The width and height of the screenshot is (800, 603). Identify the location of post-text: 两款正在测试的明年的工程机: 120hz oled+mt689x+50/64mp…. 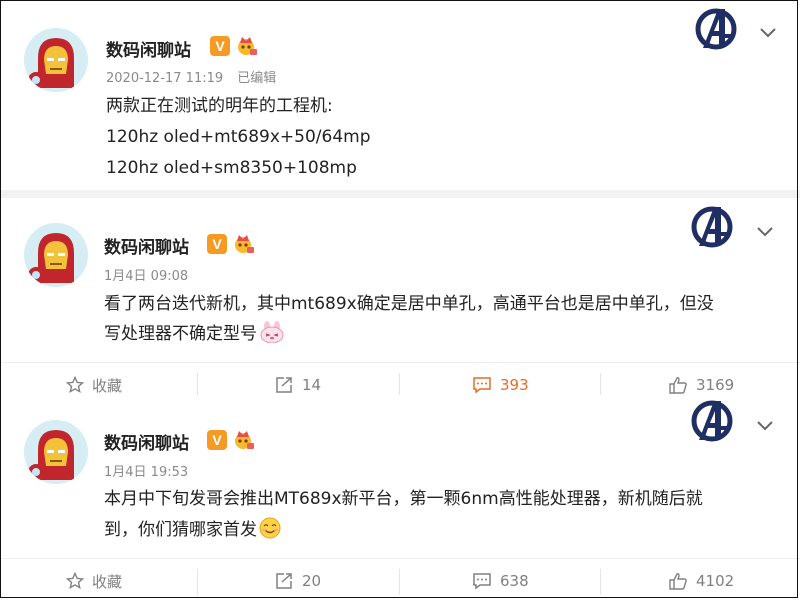
(441, 137).